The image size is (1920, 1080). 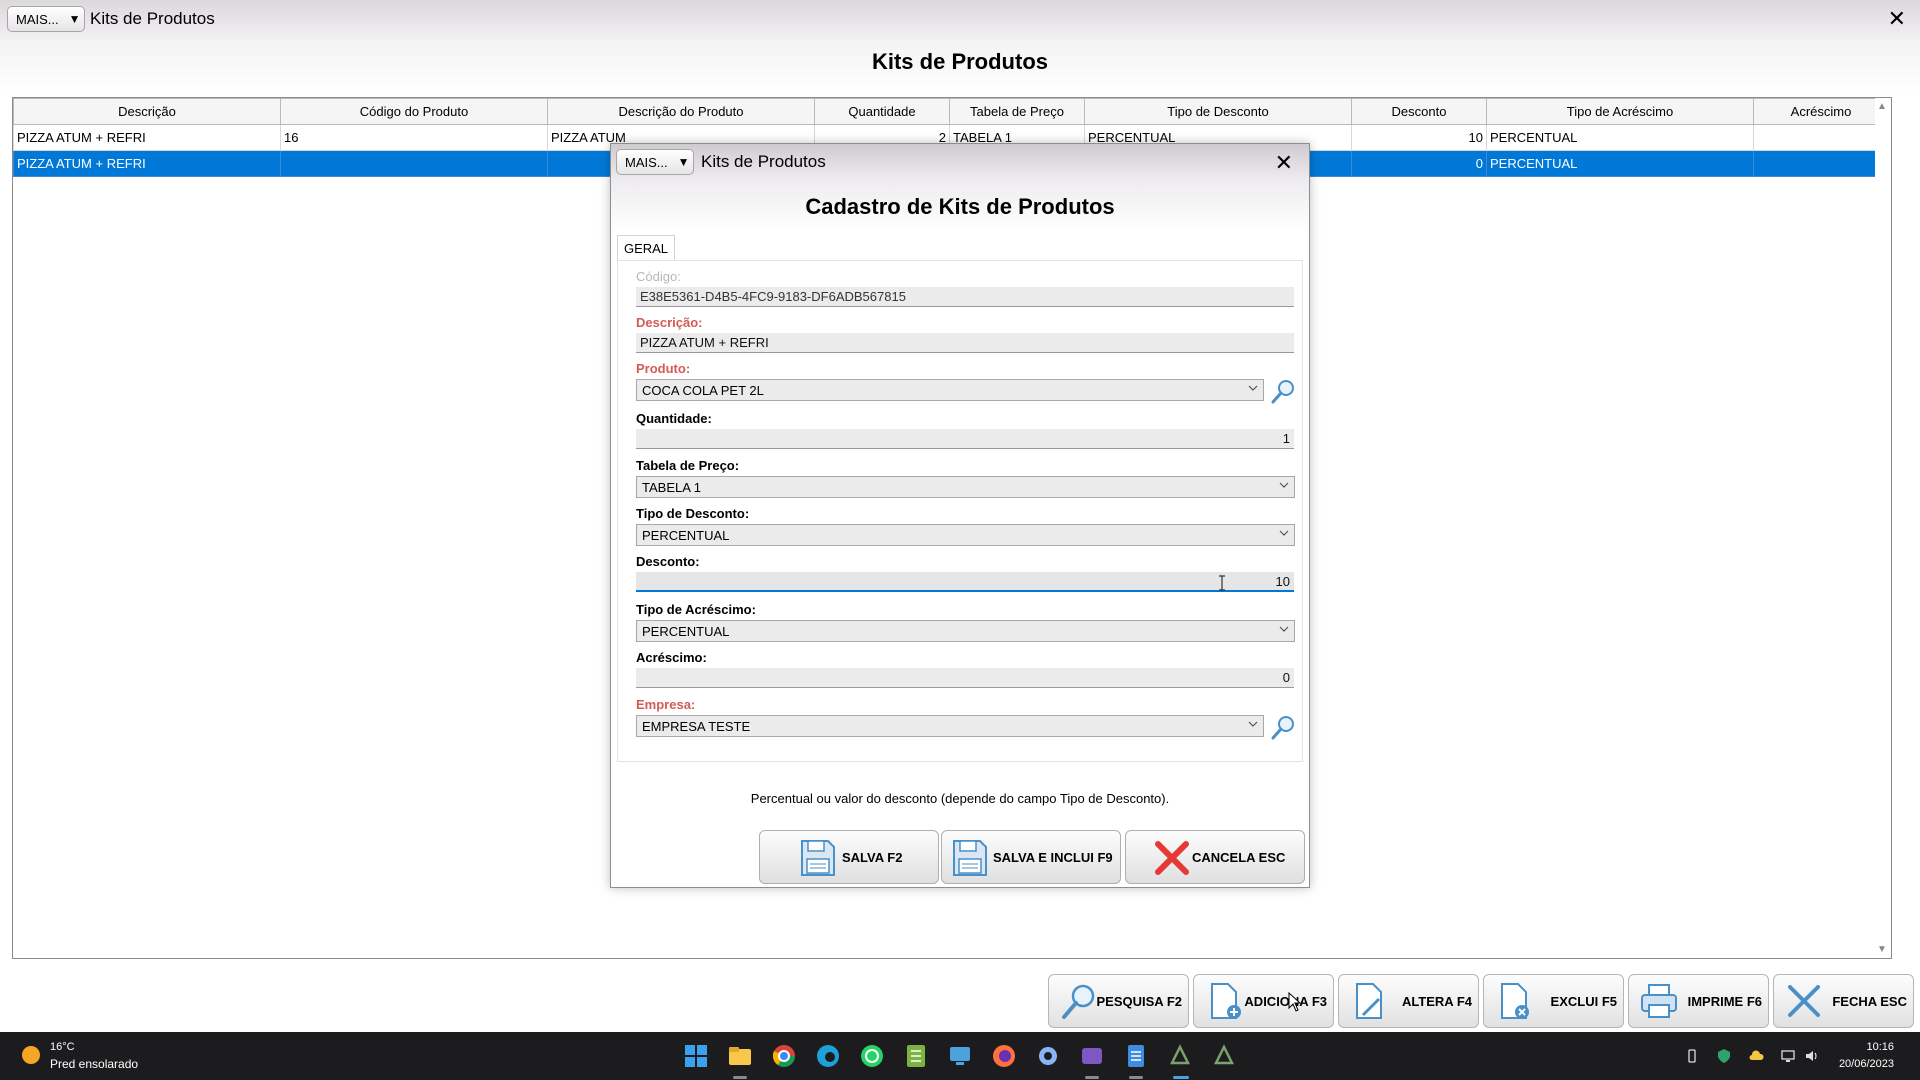 What do you see at coordinates (828, 1056) in the screenshot?
I see `edge-icon` at bounding box center [828, 1056].